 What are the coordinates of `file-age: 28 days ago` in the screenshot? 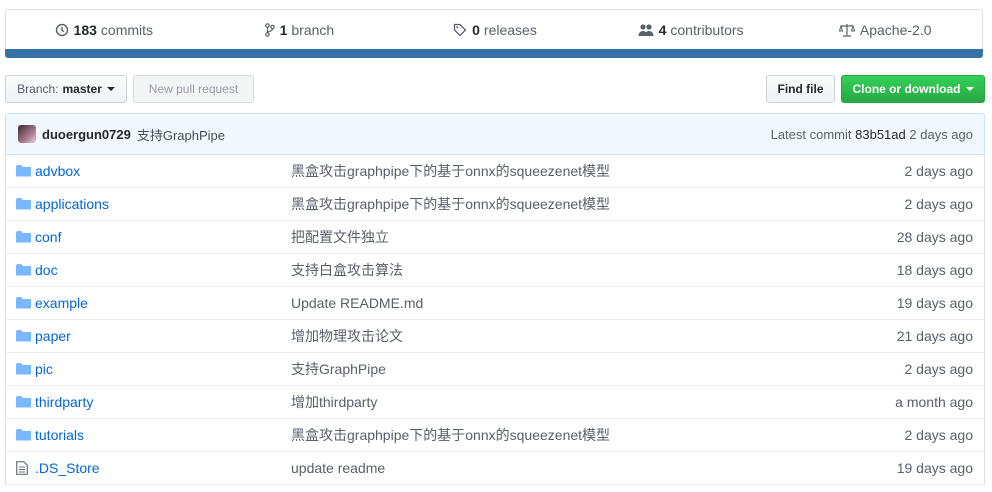 It's located at (934, 237).